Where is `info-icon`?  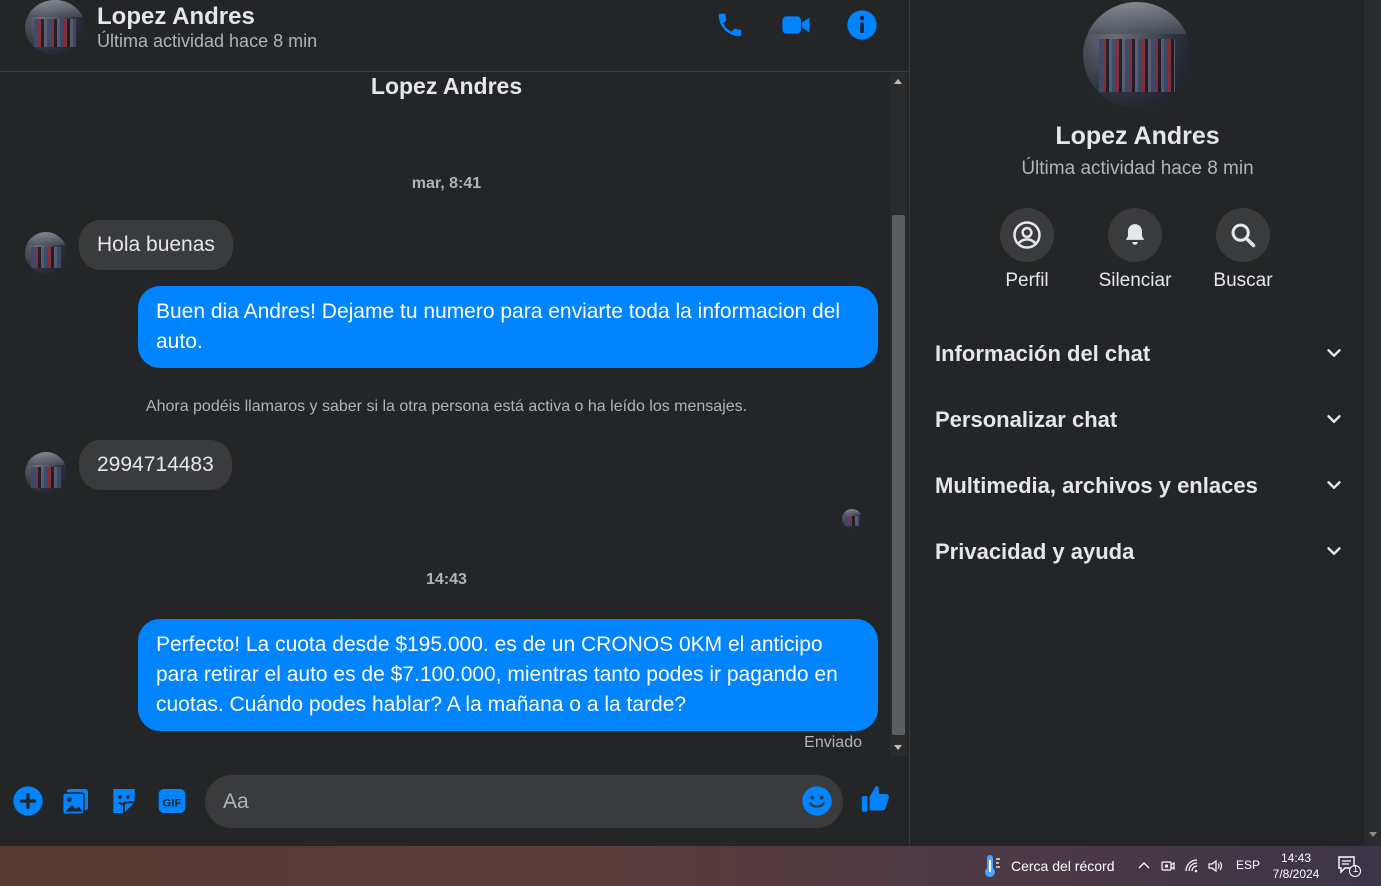
info-icon is located at coordinates (862, 25).